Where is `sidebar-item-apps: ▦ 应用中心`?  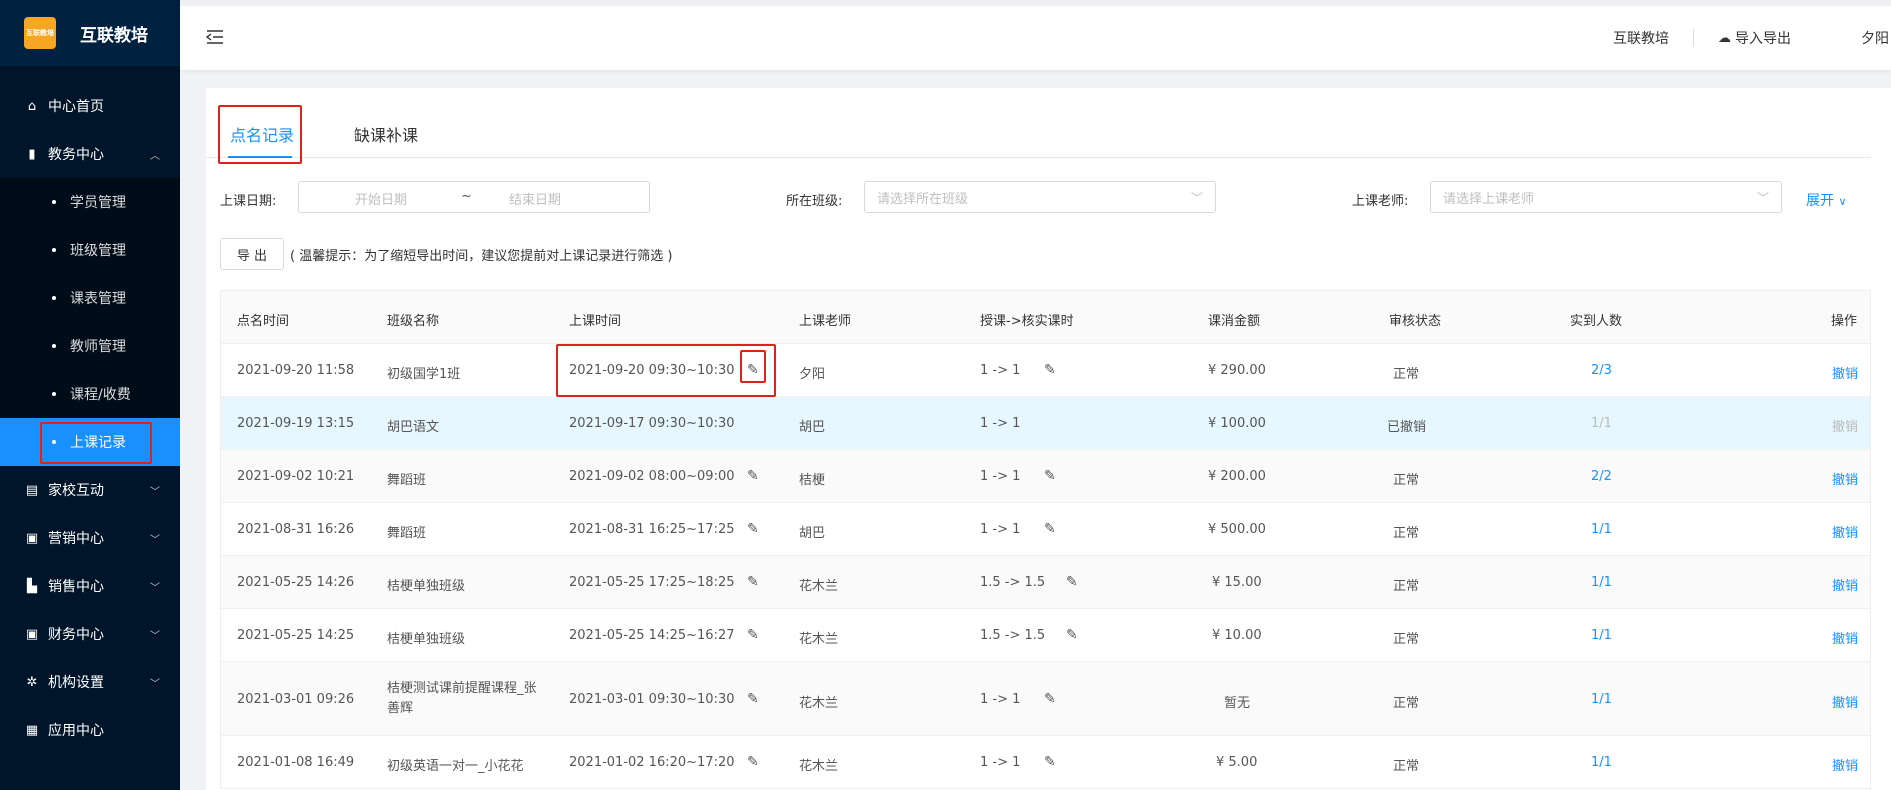
sidebar-item-apps: ▦ 应用中心 is located at coordinates (90, 730).